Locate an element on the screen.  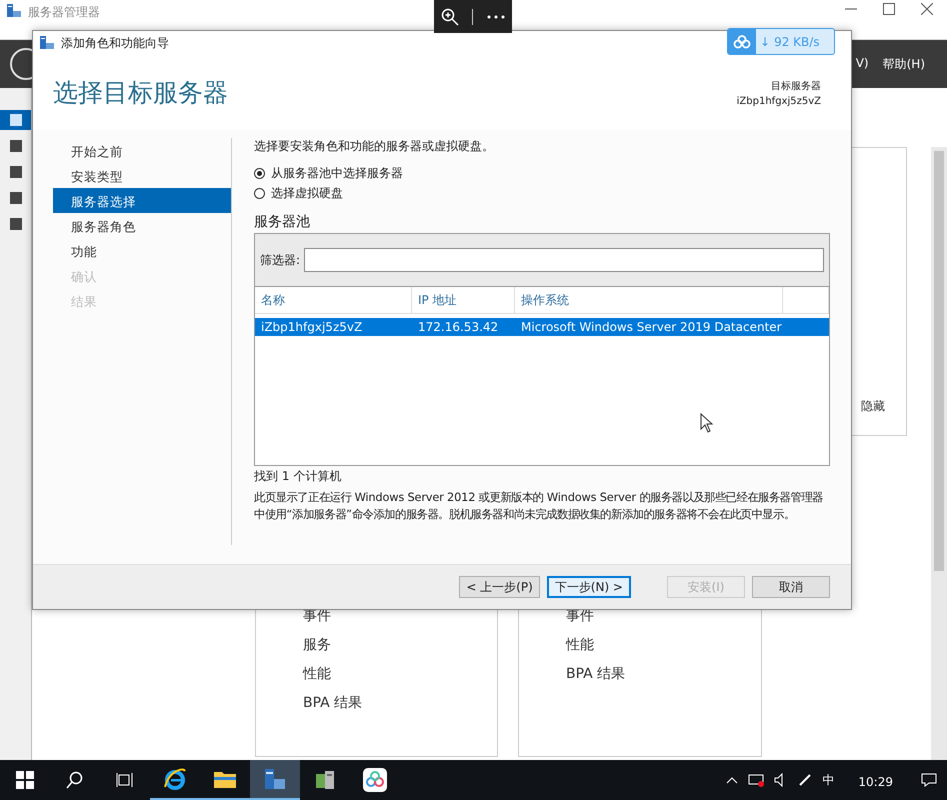
mouse-cursor is located at coordinates (707, 423).